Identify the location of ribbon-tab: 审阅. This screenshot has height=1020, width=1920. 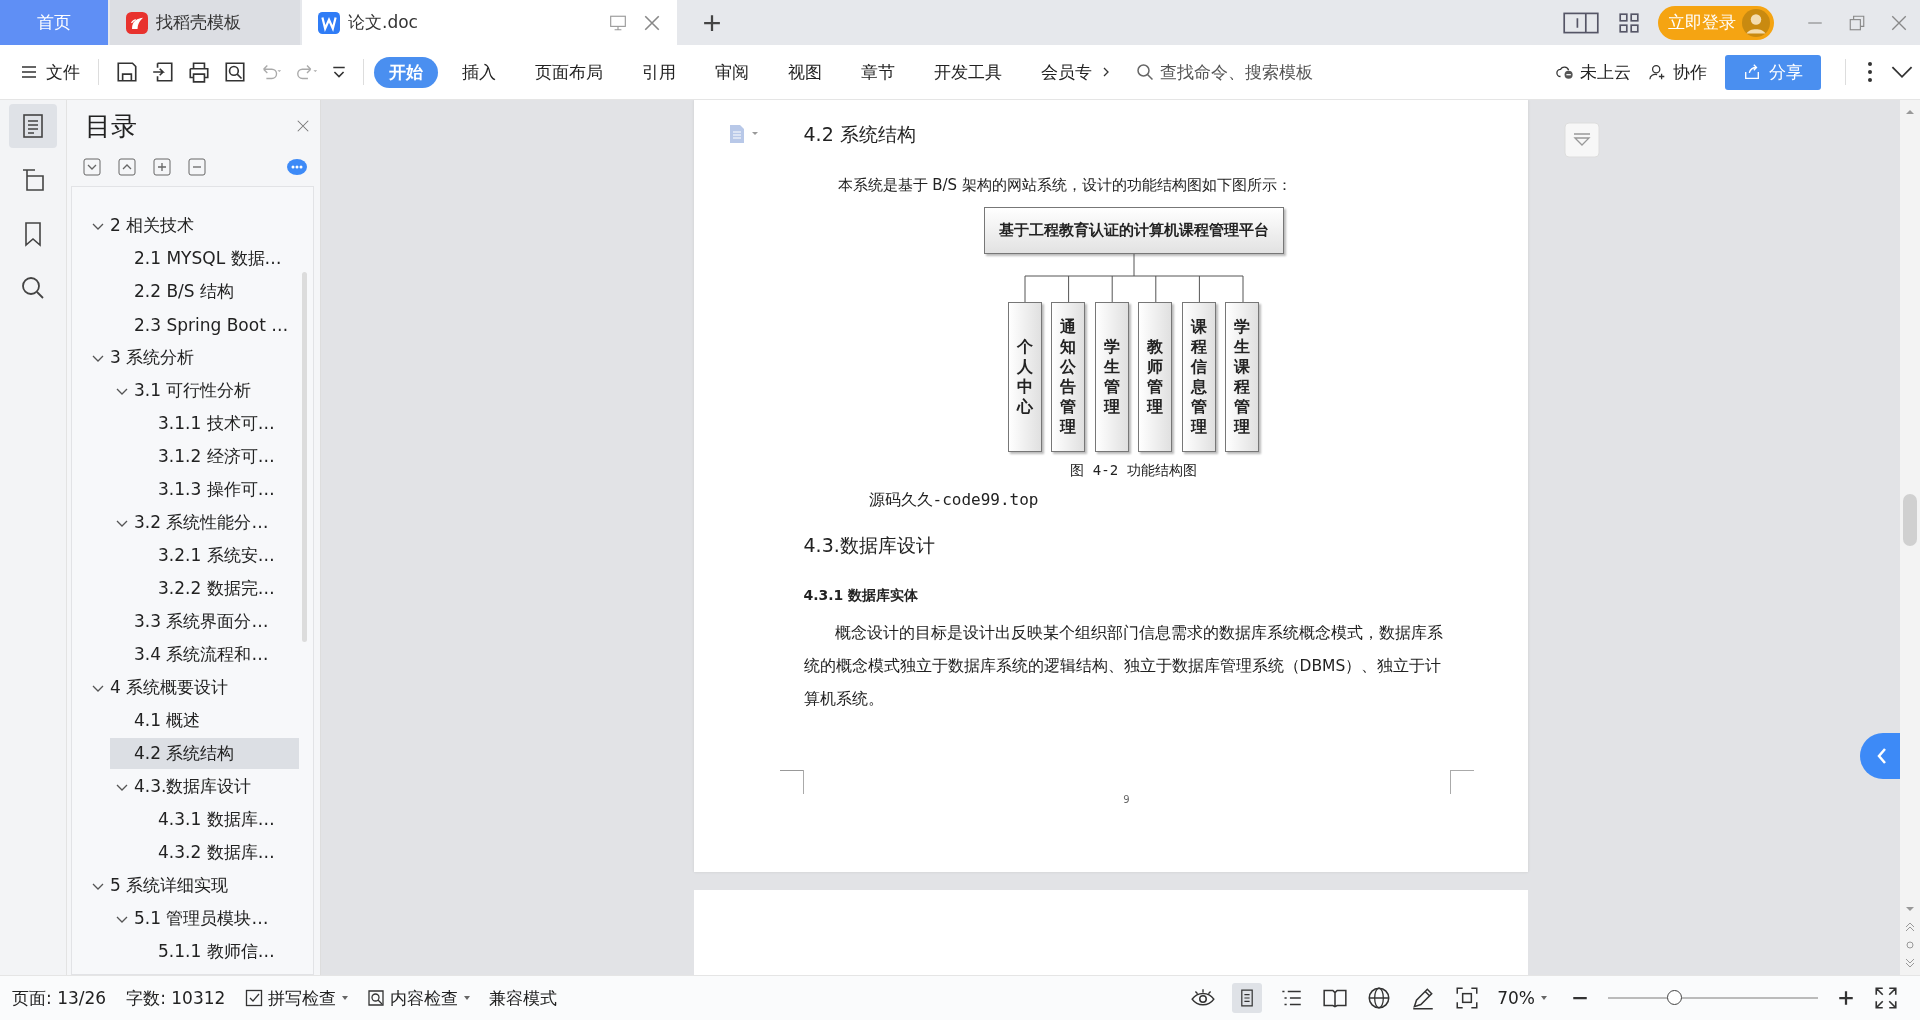
(732, 72).